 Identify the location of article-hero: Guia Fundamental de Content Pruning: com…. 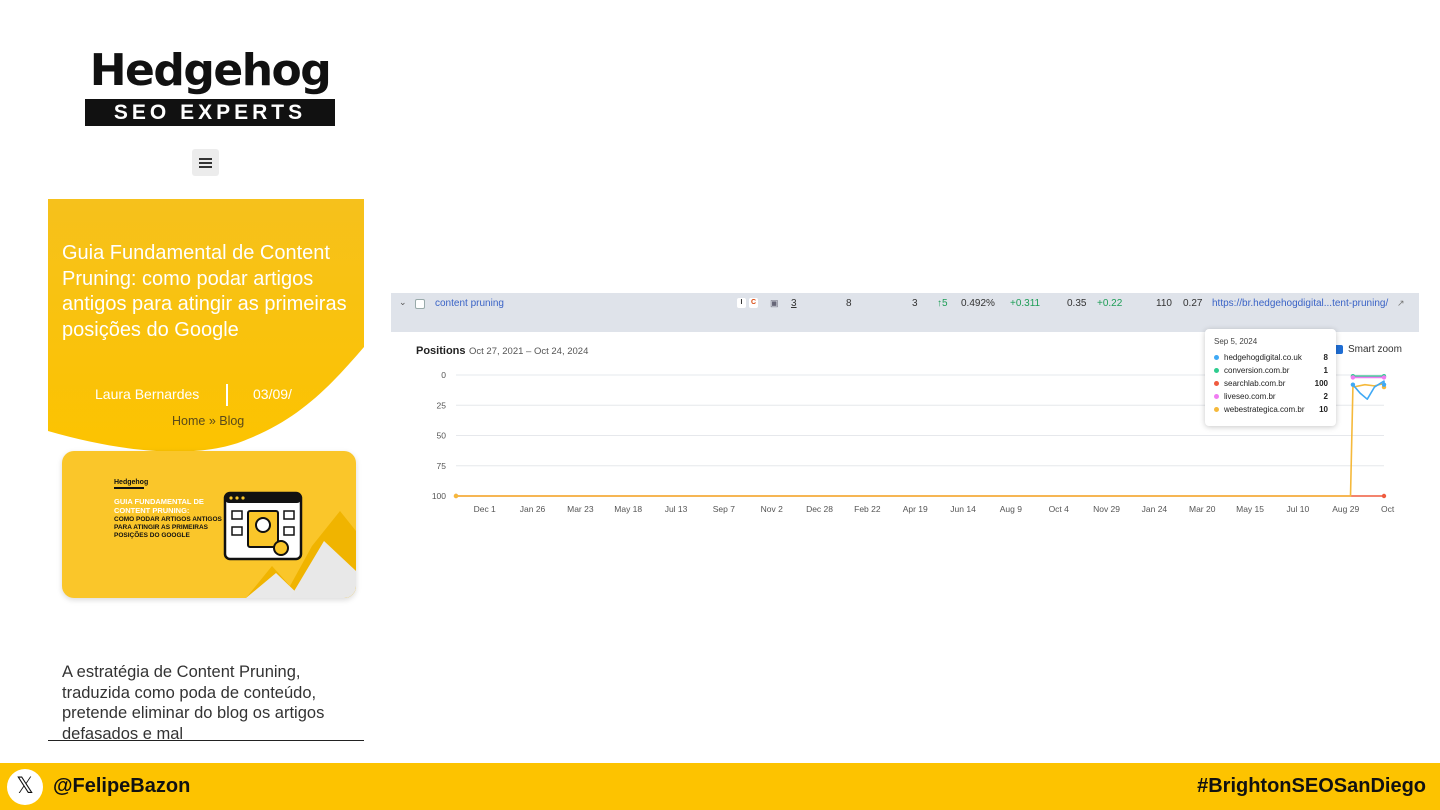
(206, 326).